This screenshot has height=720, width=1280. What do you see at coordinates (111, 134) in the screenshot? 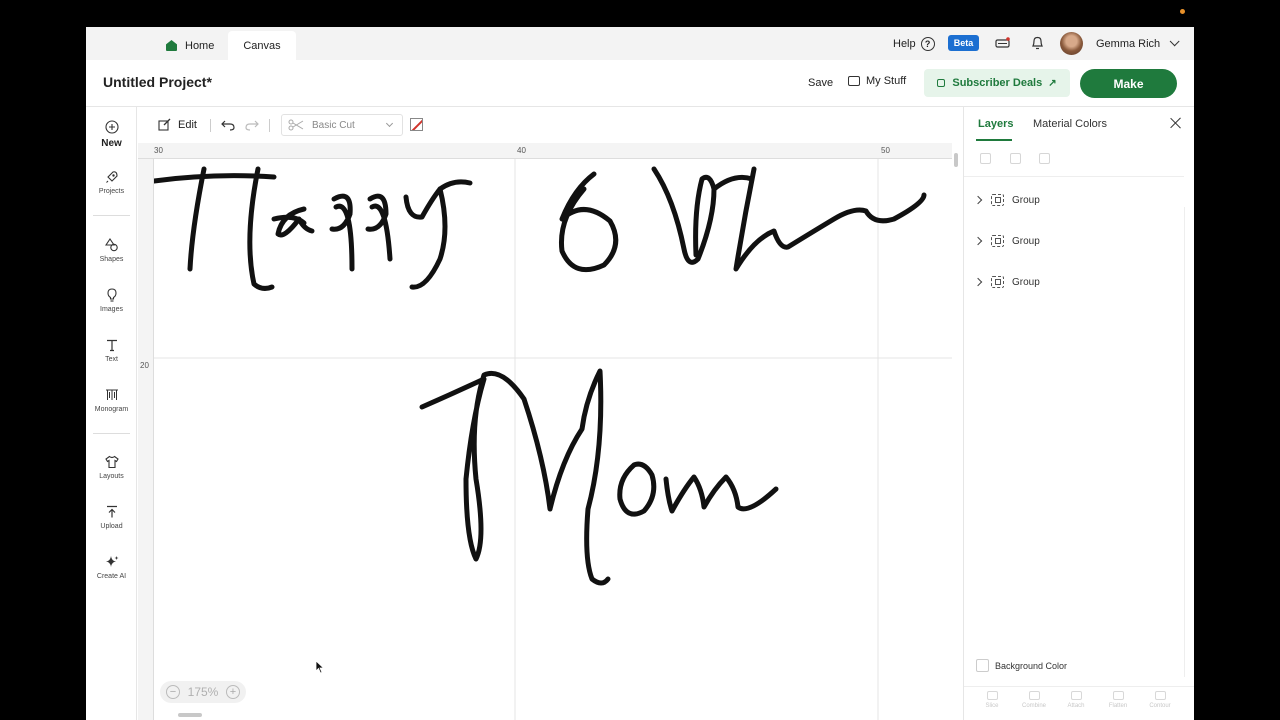
I see `sidebar-item-new: New` at bounding box center [111, 134].